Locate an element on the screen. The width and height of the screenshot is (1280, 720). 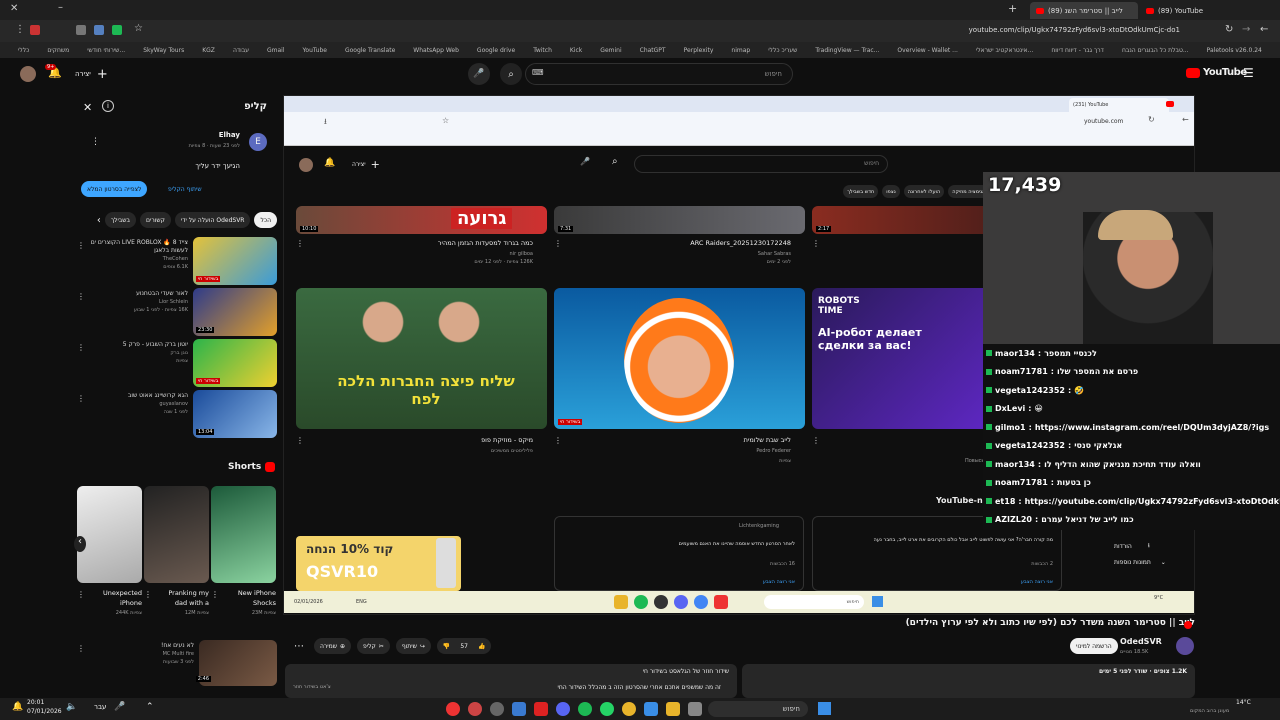
close-icon: ✕ is located at coordinates (87, 107).